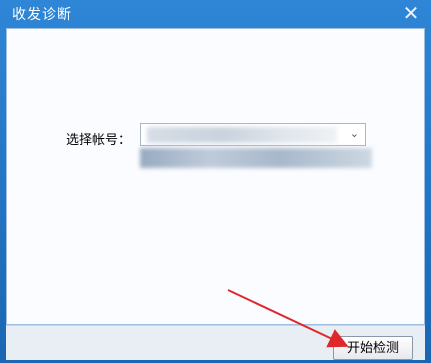 Image resolution: width=431 pixels, height=363 pixels. I want to click on account-select-value, so click(242, 135).